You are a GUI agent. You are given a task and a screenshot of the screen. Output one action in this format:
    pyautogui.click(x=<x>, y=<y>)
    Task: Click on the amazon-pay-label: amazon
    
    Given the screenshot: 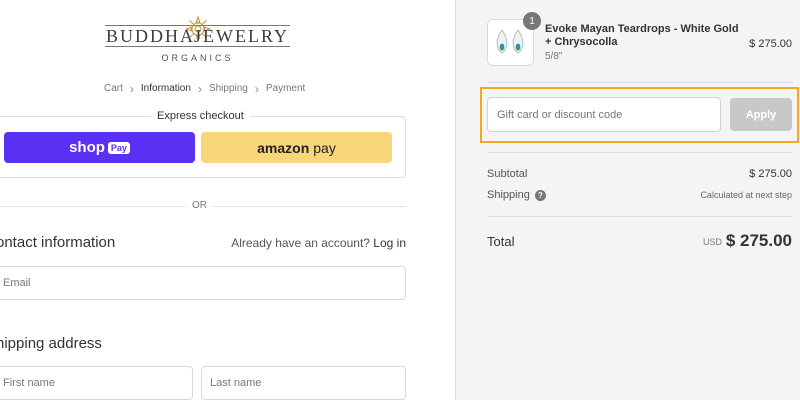 What is the action you would take?
    pyautogui.click(x=283, y=147)
    